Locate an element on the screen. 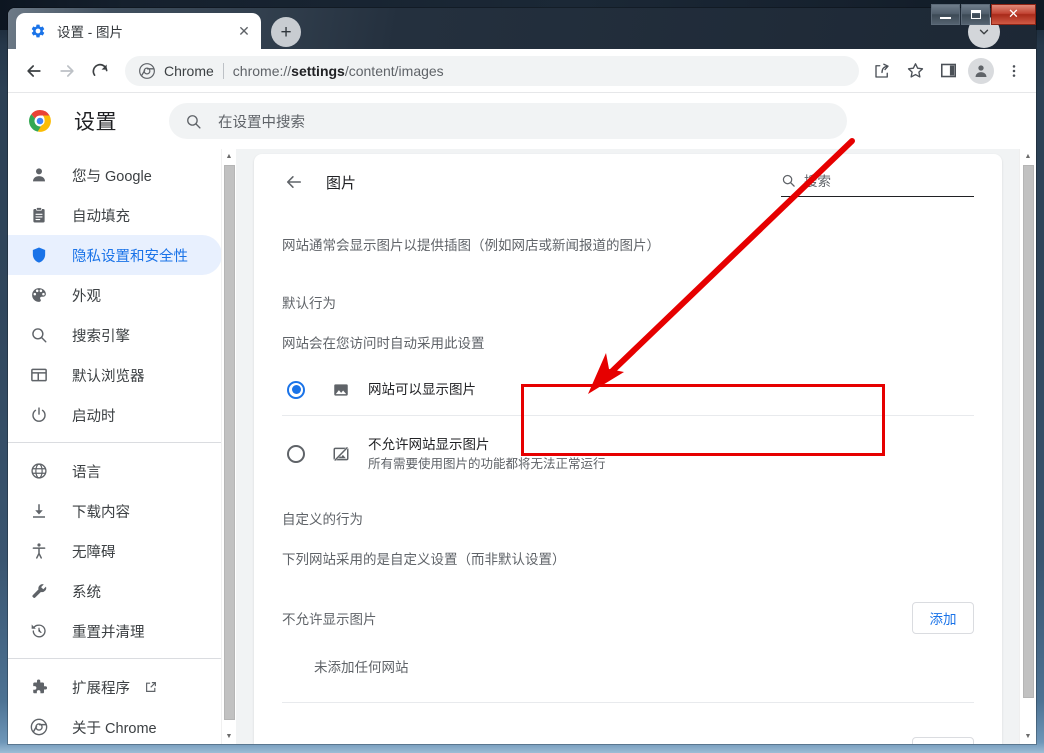  image-icon is located at coordinates (342, 390).